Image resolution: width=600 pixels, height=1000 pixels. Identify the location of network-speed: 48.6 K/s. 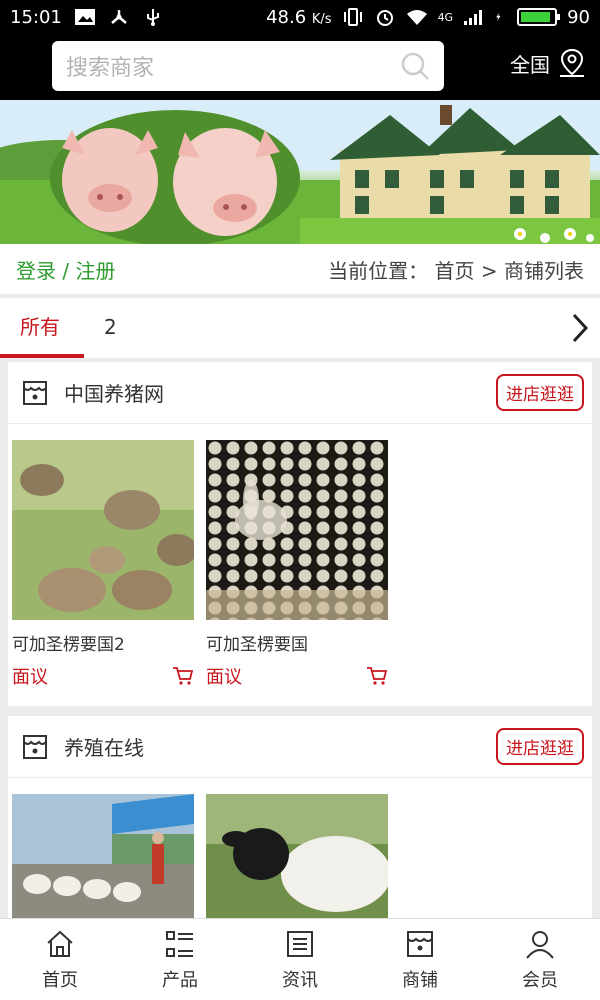
(299, 17).